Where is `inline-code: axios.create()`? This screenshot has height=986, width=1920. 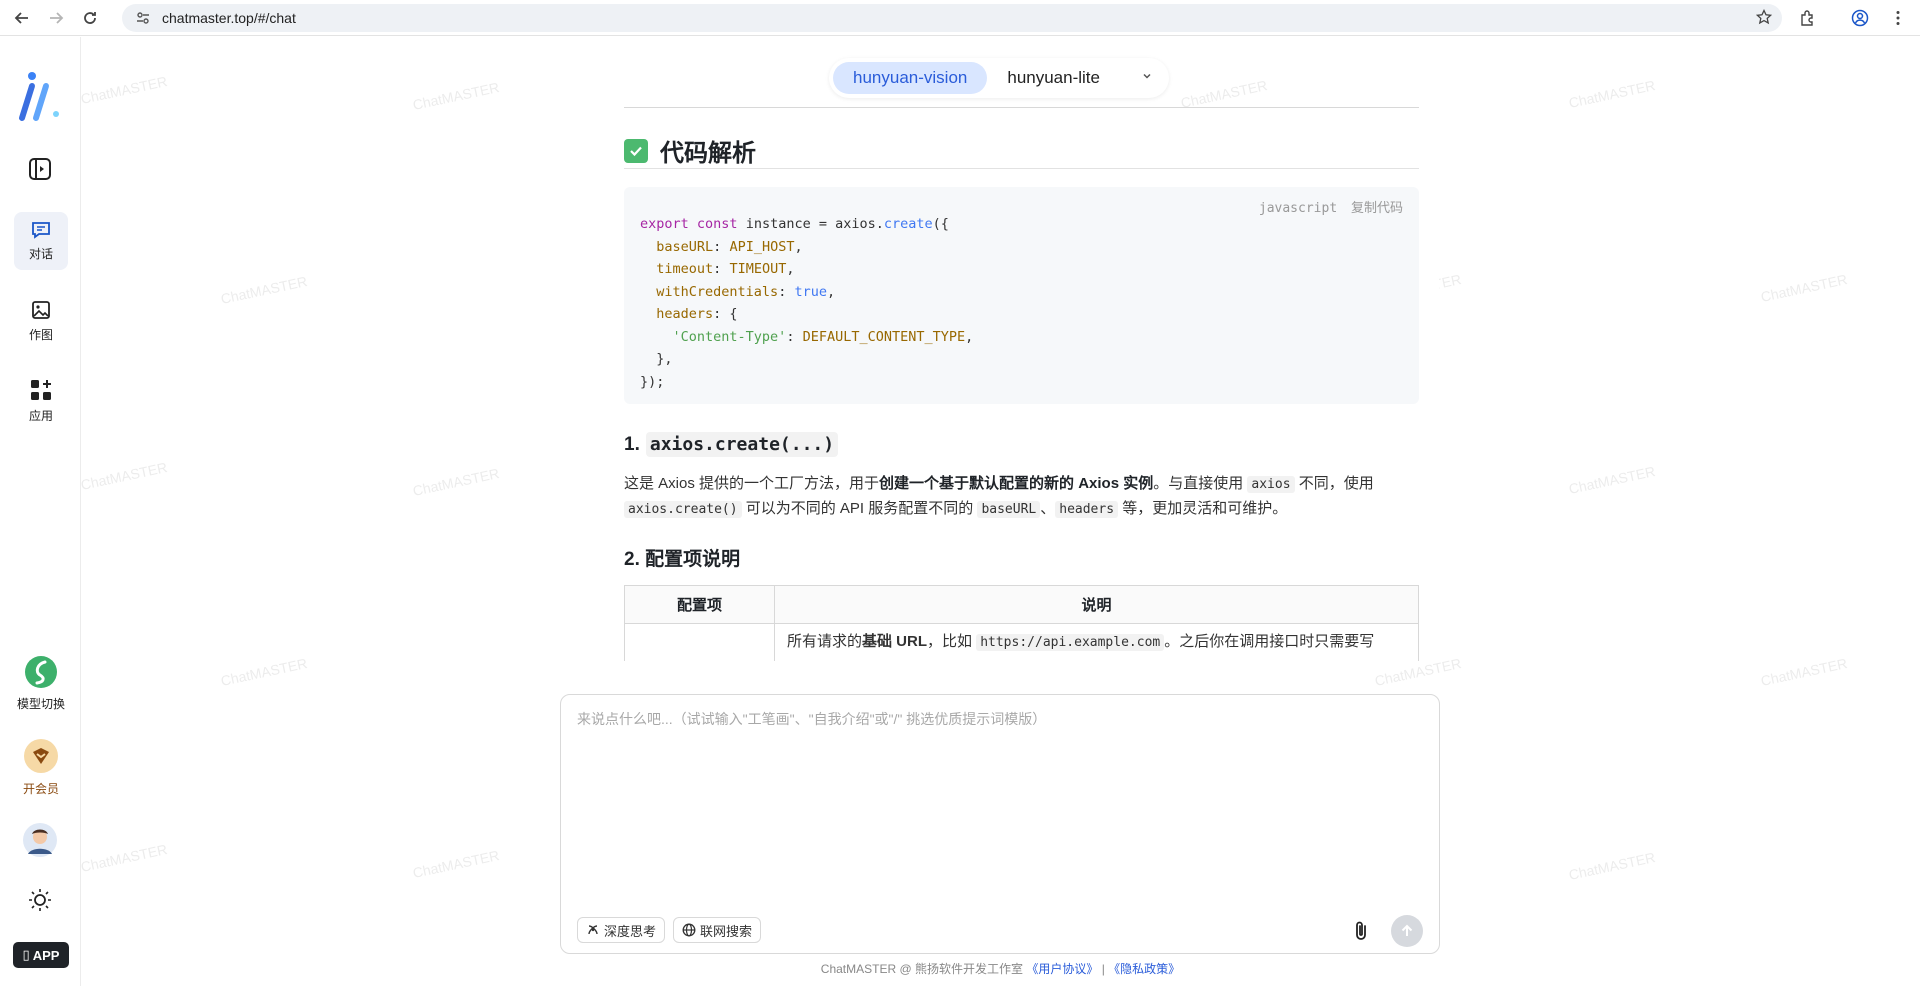
inline-code: axios.create() is located at coordinates (683, 509).